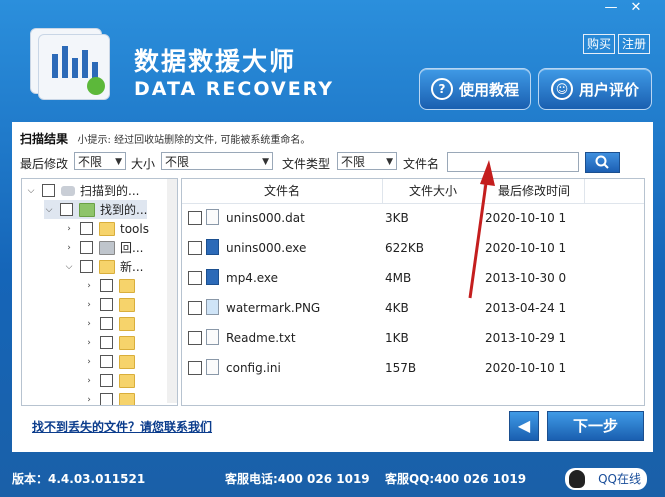 The height and width of the screenshot is (497, 665). I want to click on table-row: unins000.exe 622KB 2020-10-10 1, so click(413, 248).